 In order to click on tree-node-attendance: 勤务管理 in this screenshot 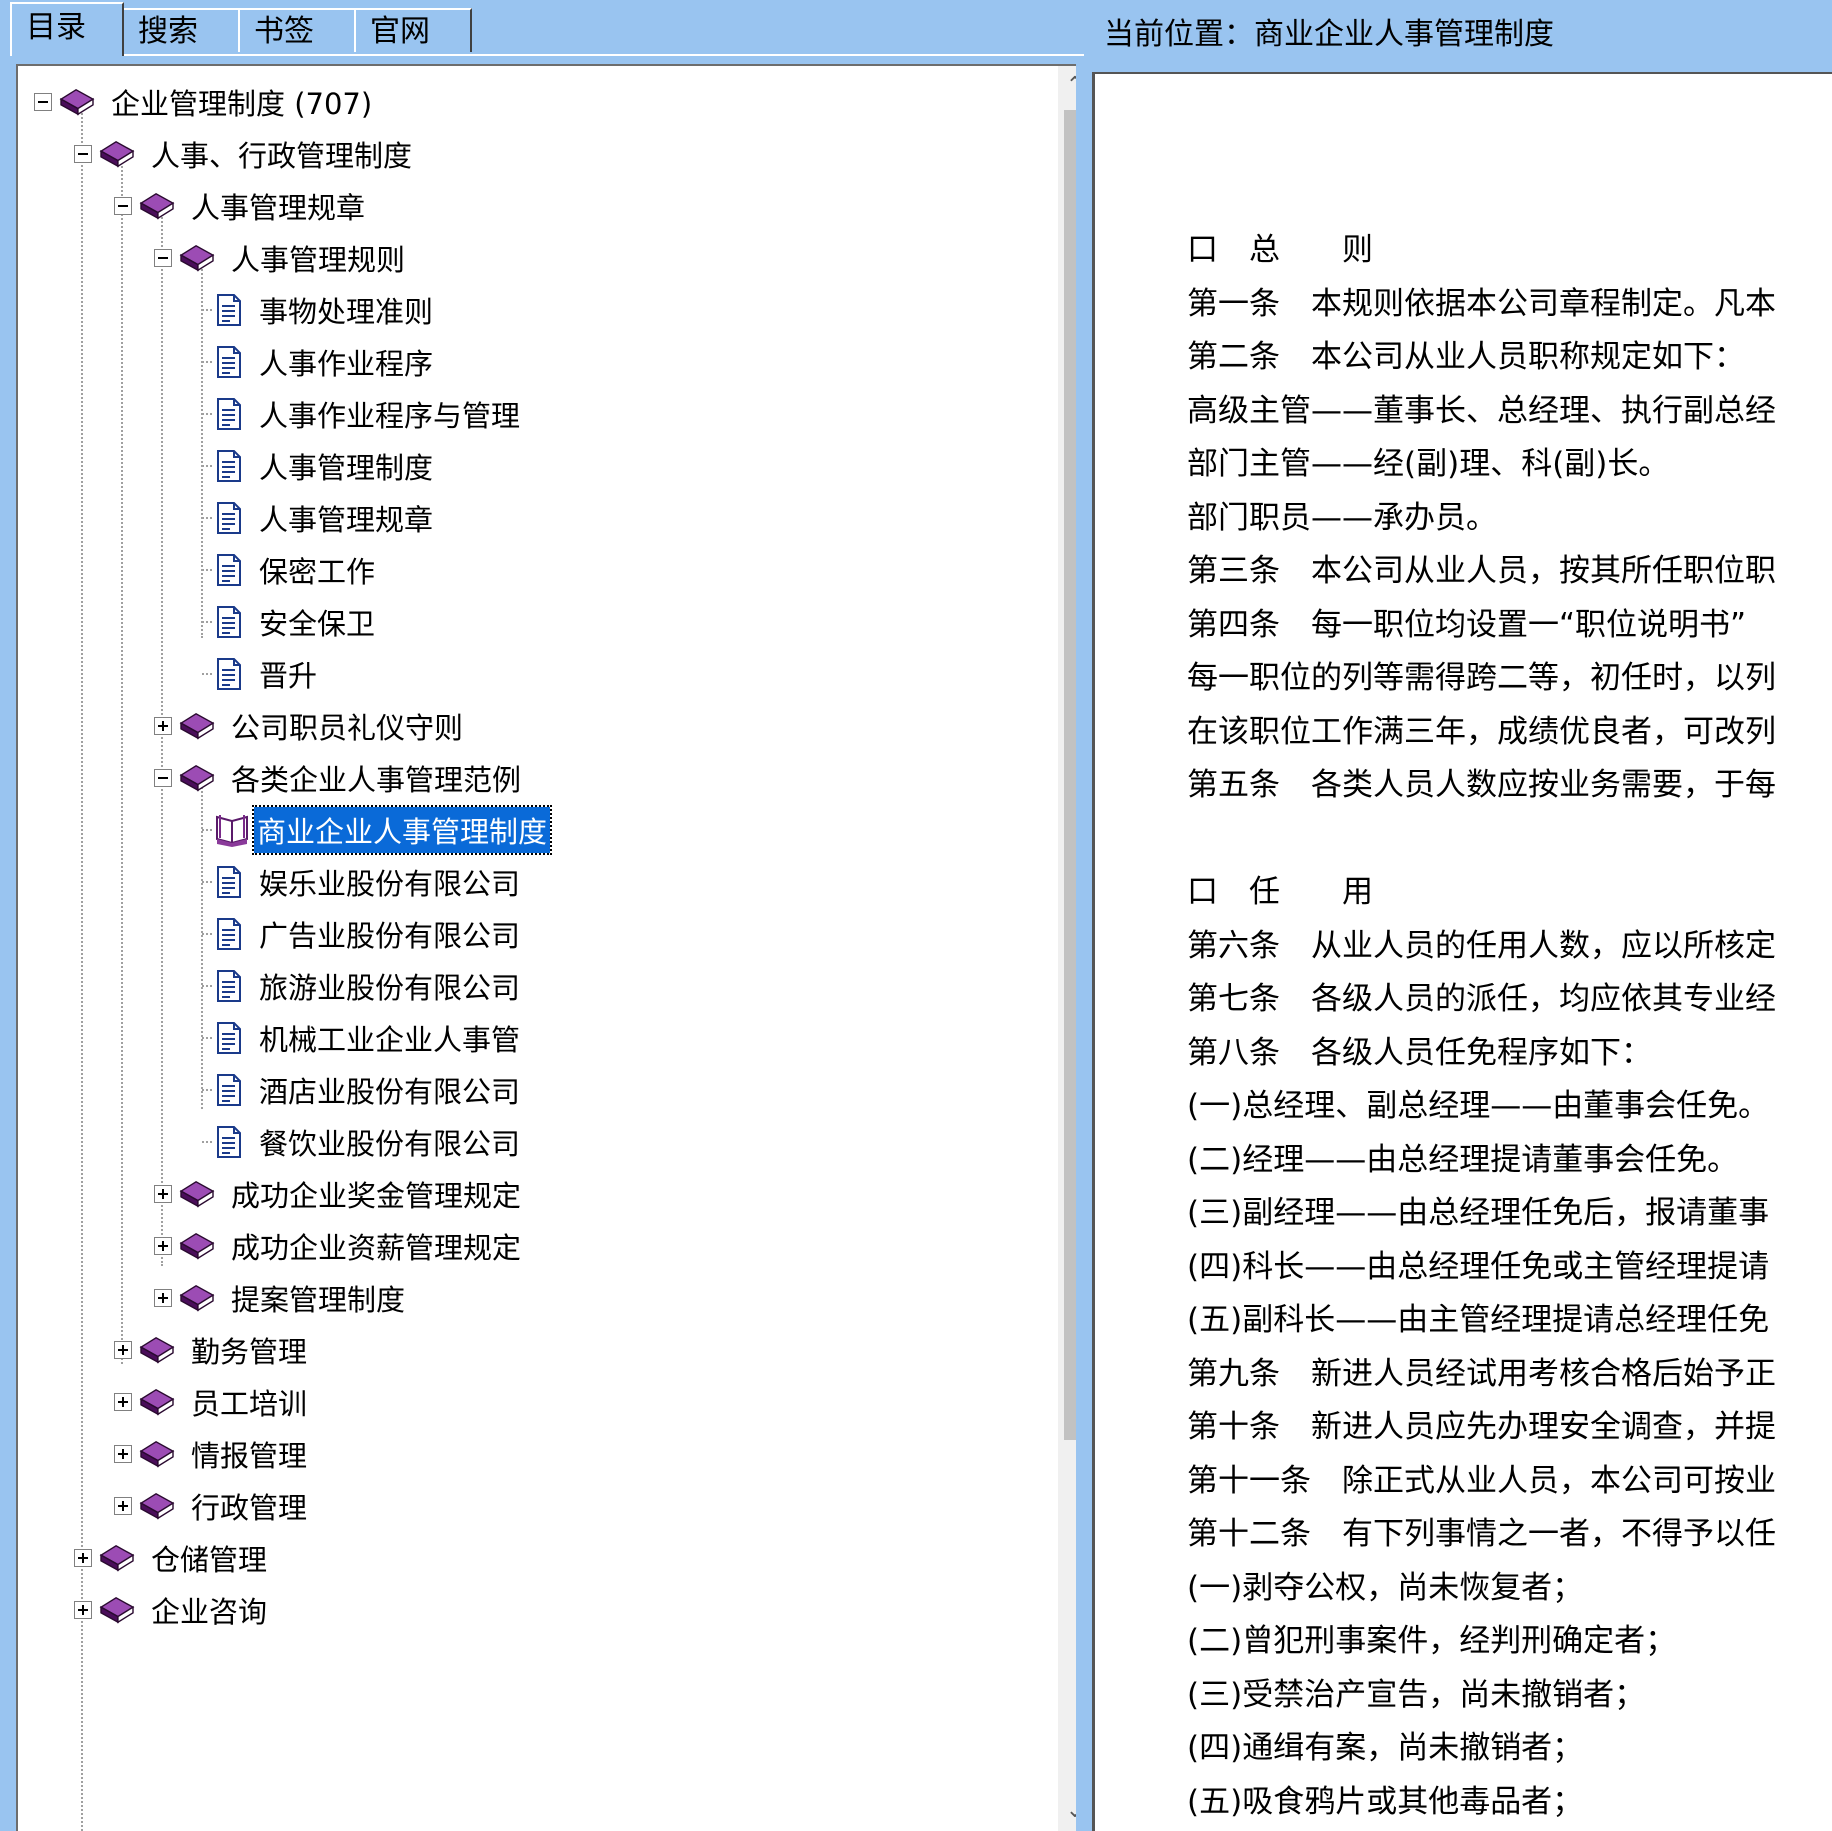, I will do `click(212, 1350)`.